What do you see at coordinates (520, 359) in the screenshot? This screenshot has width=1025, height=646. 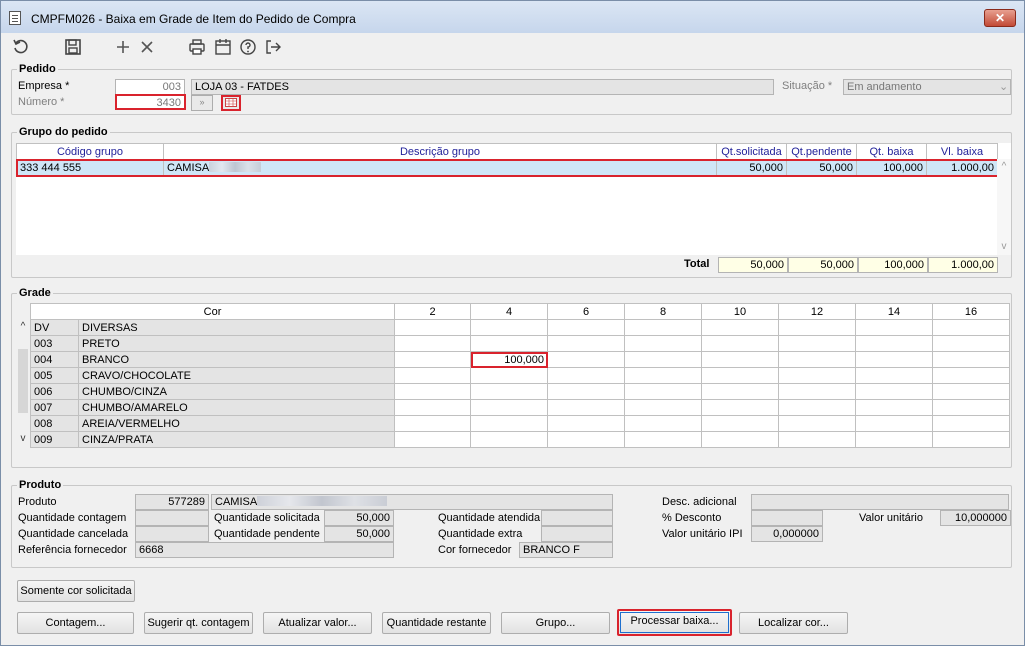 I see `table-row: 004 BRANCO 100,000` at bounding box center [520, 359].